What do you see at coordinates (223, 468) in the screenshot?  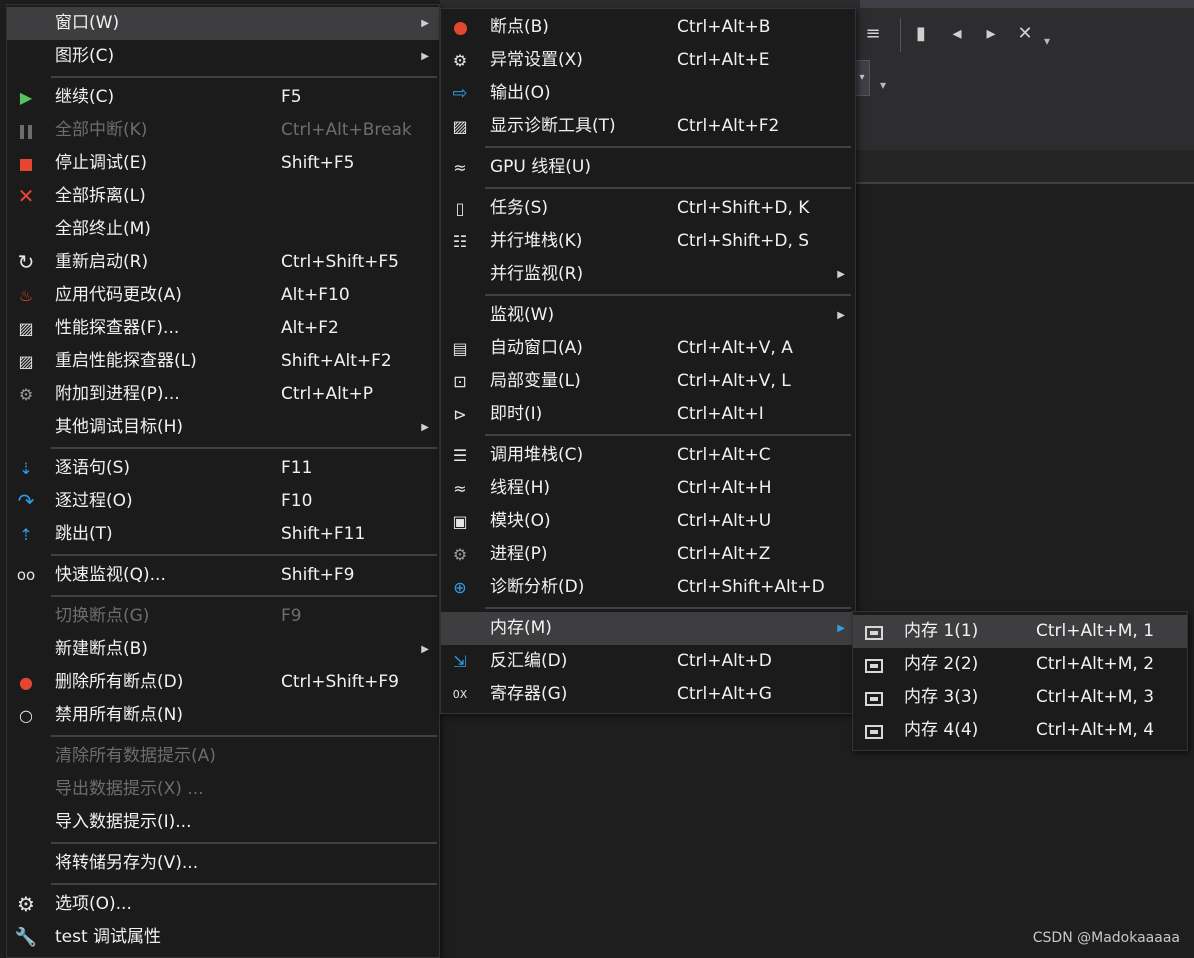 I see `menu-item-step-into: ⇣ 逐语句(S) F11` at bounding box center [223, 468].